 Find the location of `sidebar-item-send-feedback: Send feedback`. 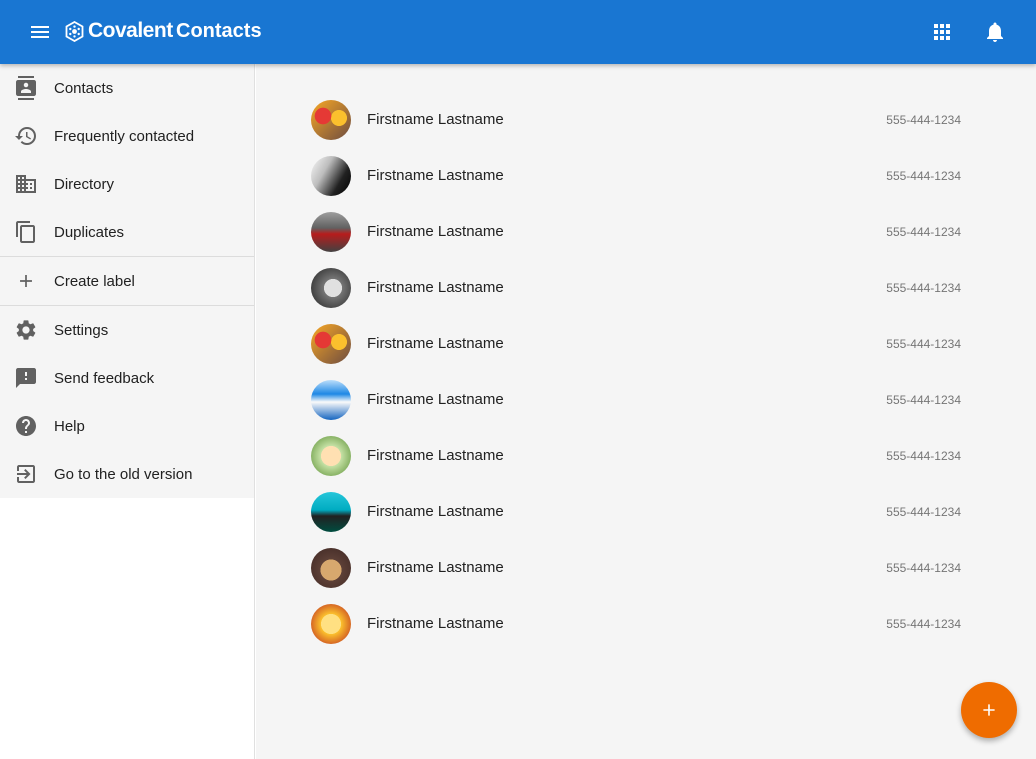

sidebar-item-send-feedback: Send feedback is located at coordinates (127, 378).